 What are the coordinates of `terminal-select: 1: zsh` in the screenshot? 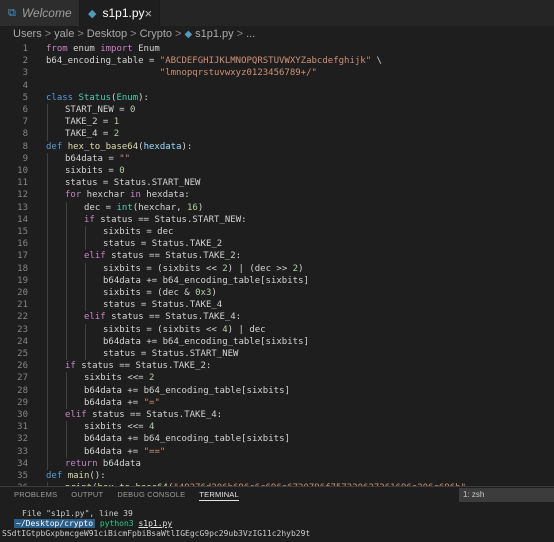 It's located at (506, 495).